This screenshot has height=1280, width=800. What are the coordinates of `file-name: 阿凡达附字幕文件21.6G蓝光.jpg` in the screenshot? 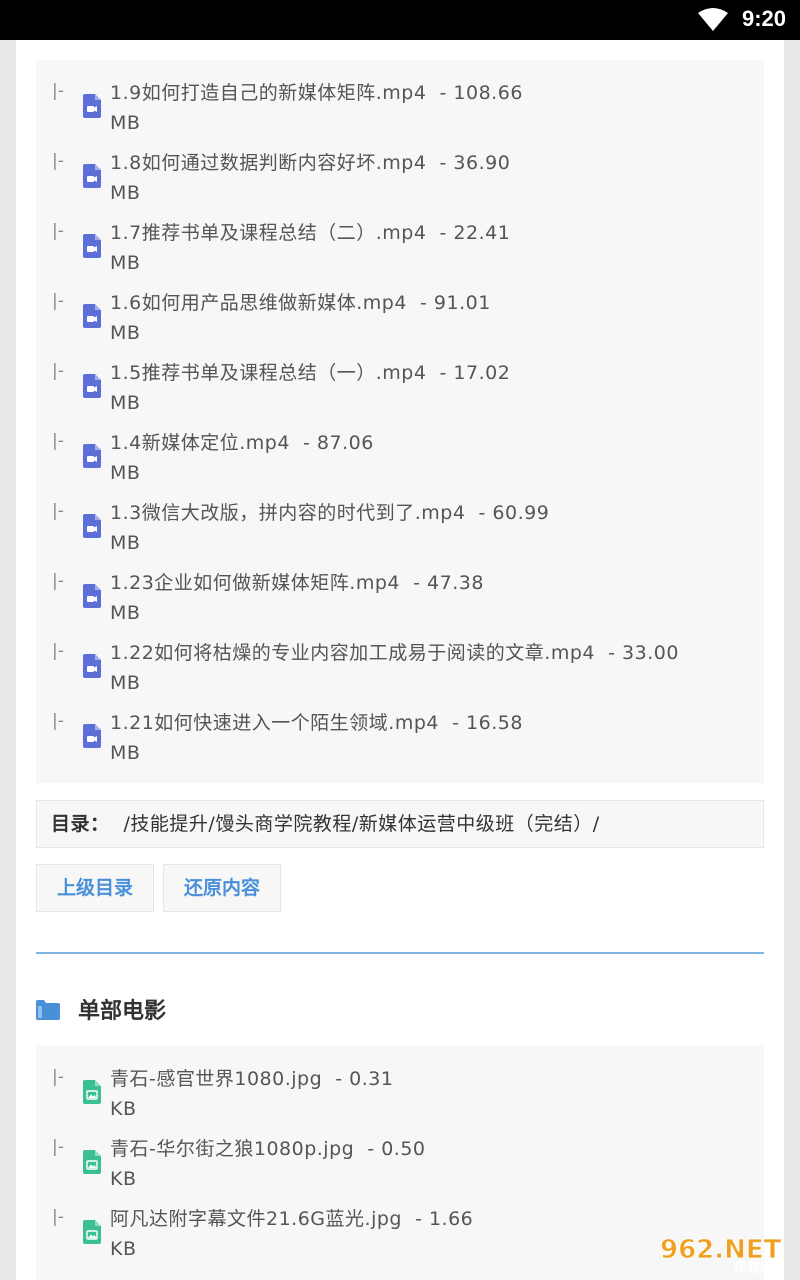 It's located at (256, 1219).